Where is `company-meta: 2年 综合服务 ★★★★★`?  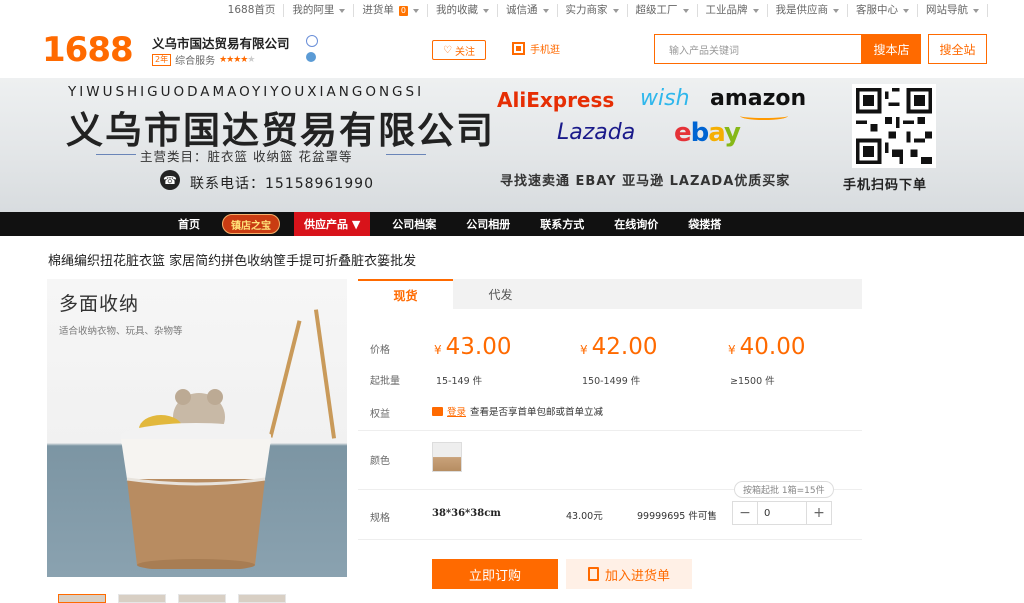
company-meta: 2年 综合服务 ★★★★★ is located at coordinates (203, 59).